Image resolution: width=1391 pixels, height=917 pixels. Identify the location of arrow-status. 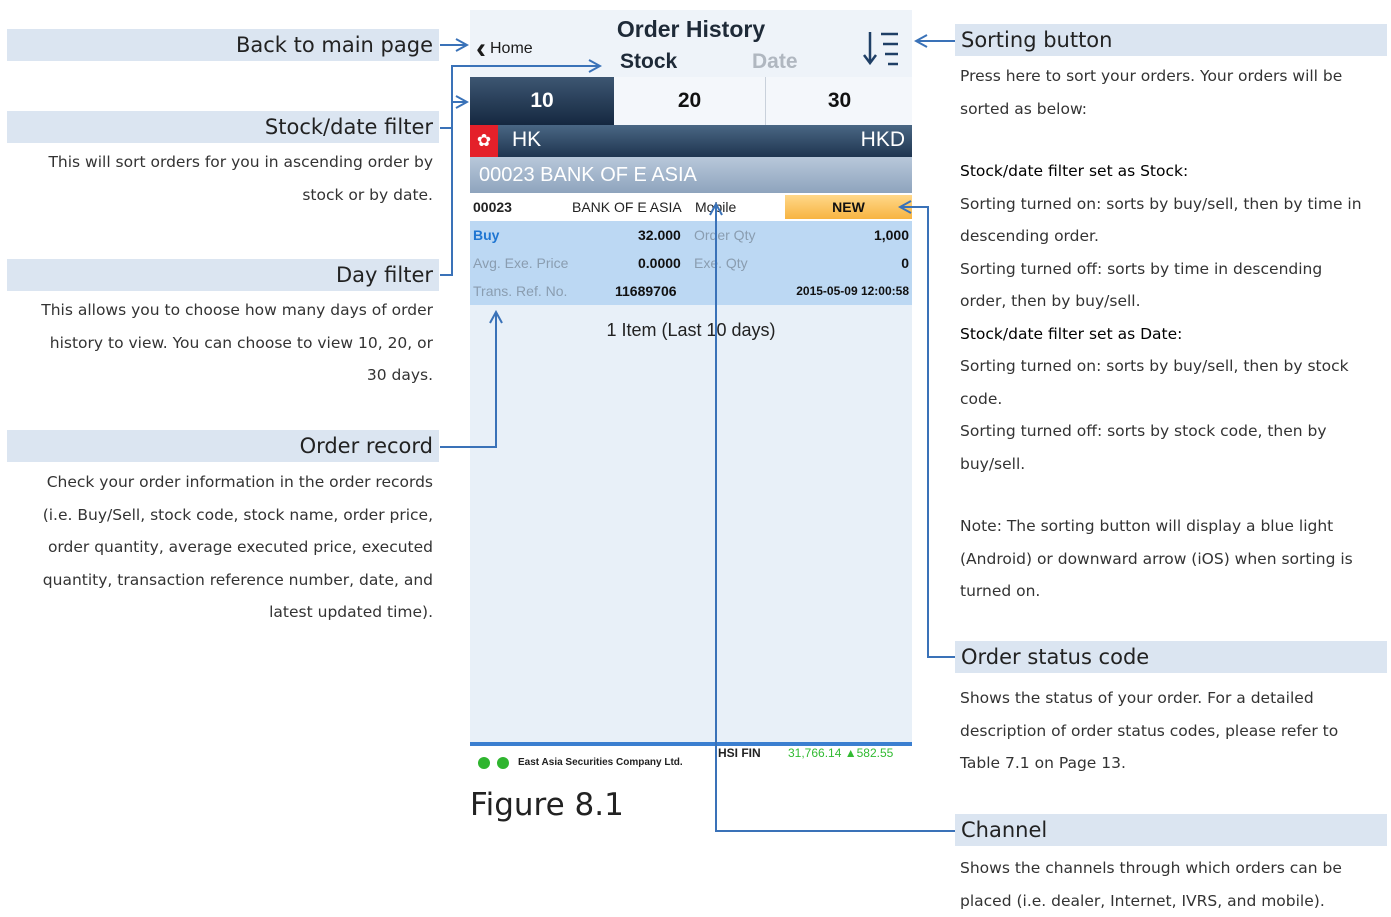
(927, 432).